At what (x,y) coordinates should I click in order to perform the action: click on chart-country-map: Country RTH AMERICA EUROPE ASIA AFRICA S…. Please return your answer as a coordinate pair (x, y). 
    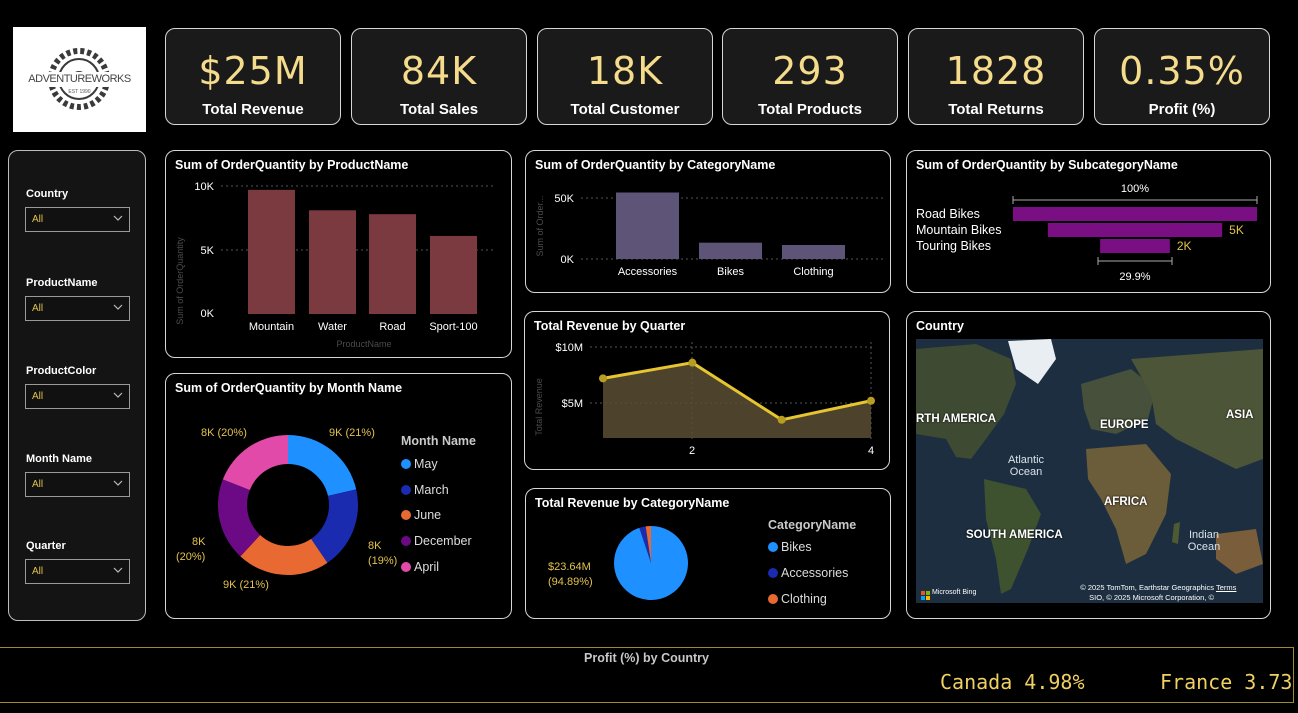
    Looking at the image, I should click on (1088, 465).